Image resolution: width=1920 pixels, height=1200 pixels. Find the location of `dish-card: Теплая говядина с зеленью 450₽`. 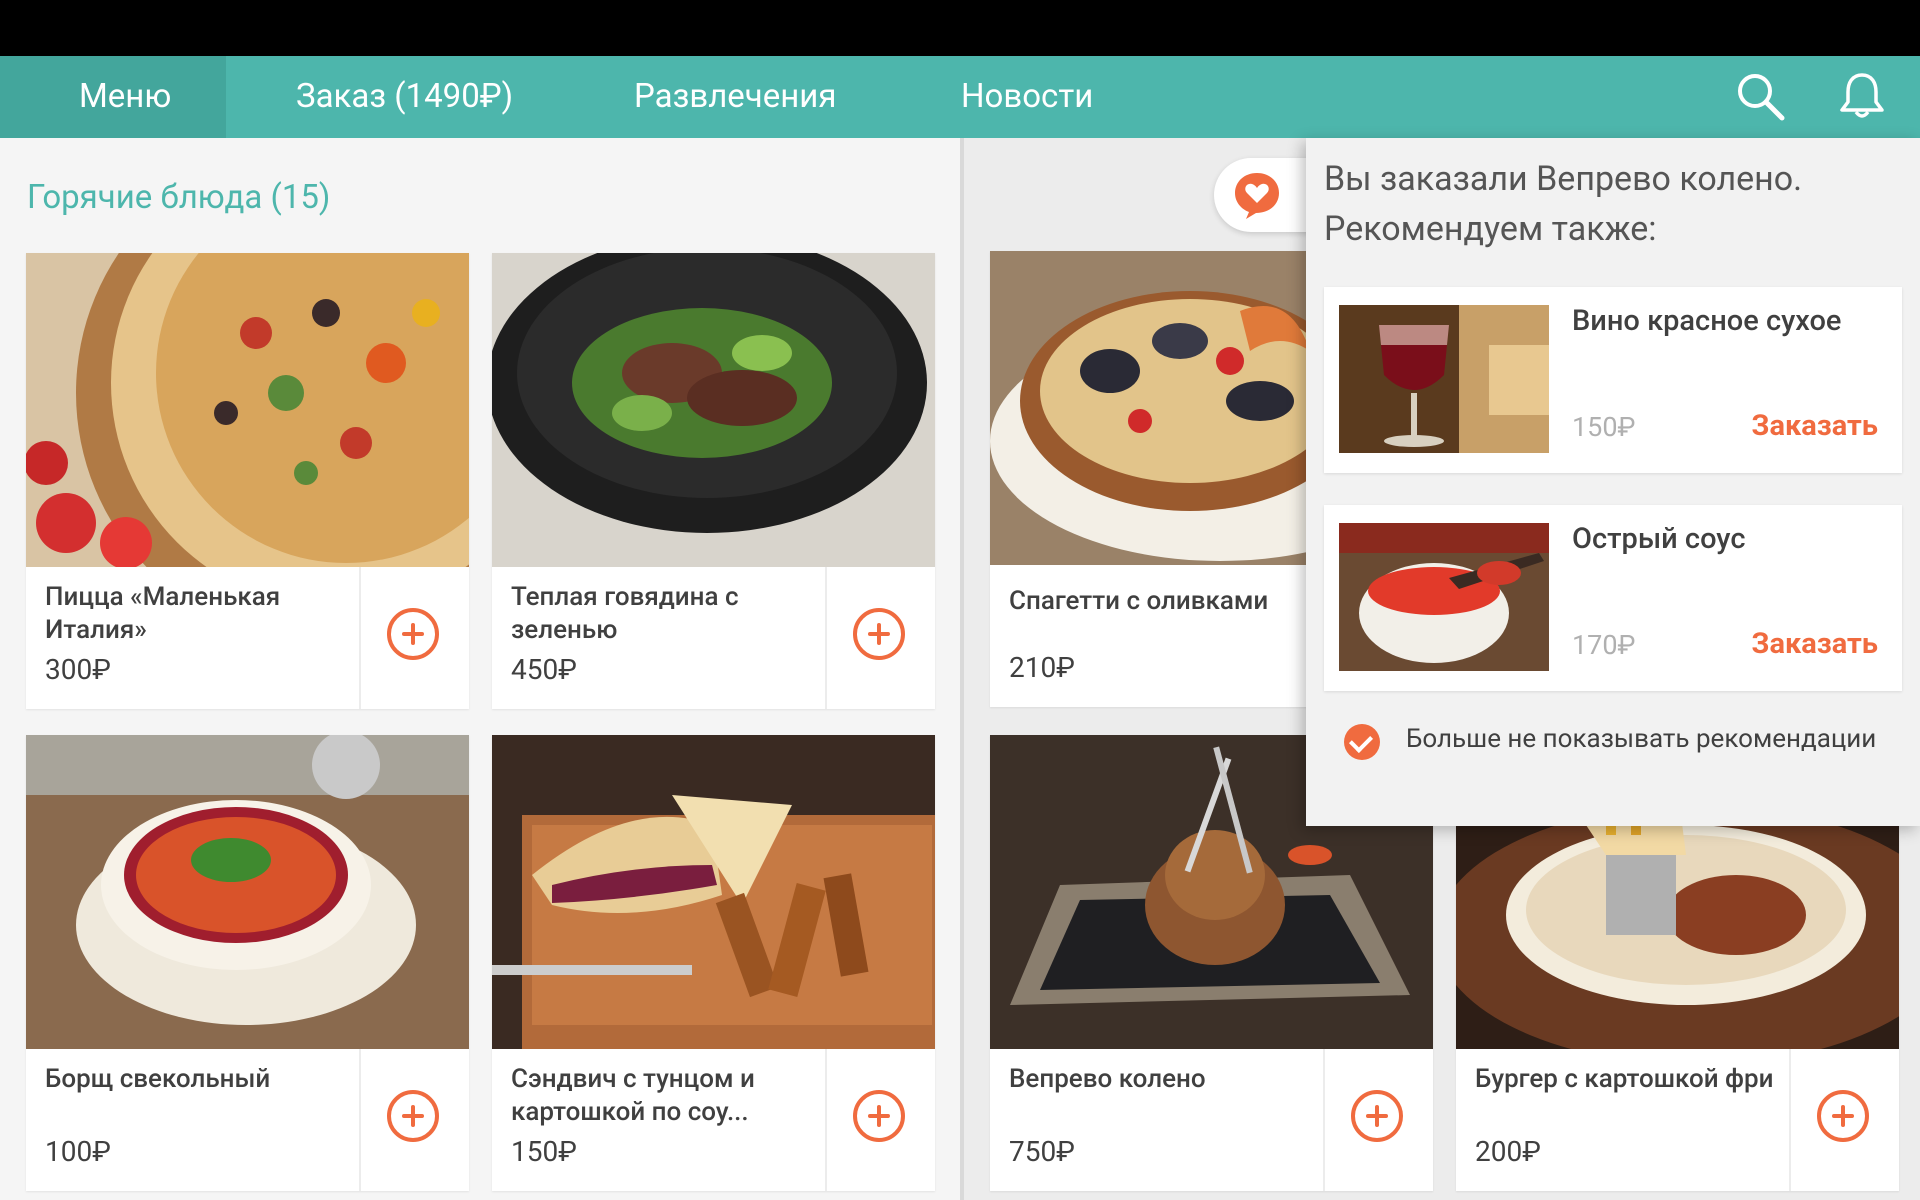

dish-card: Теплая говядина с зеленью 450₽ is located at coordinates (713, 481).